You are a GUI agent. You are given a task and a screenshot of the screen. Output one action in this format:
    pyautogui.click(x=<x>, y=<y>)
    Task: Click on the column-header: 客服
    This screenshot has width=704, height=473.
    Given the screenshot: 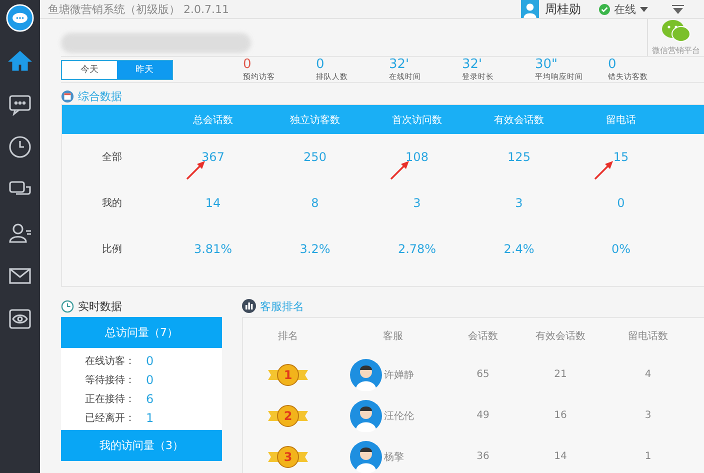 What is the action you would take?
    pyautogui.click(x=393, y=336)
    